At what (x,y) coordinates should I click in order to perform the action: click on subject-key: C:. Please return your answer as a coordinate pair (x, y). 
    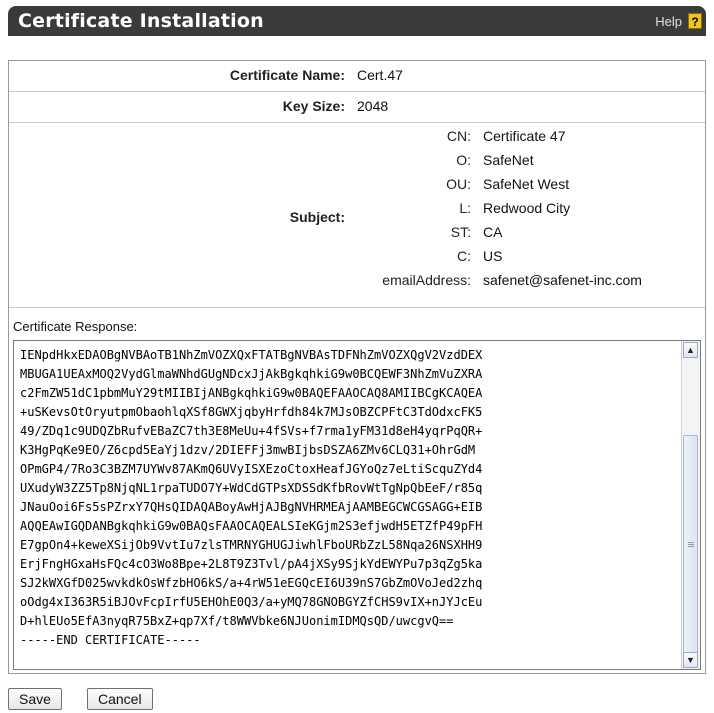
    Looking at the image, I should click on (464, 256).